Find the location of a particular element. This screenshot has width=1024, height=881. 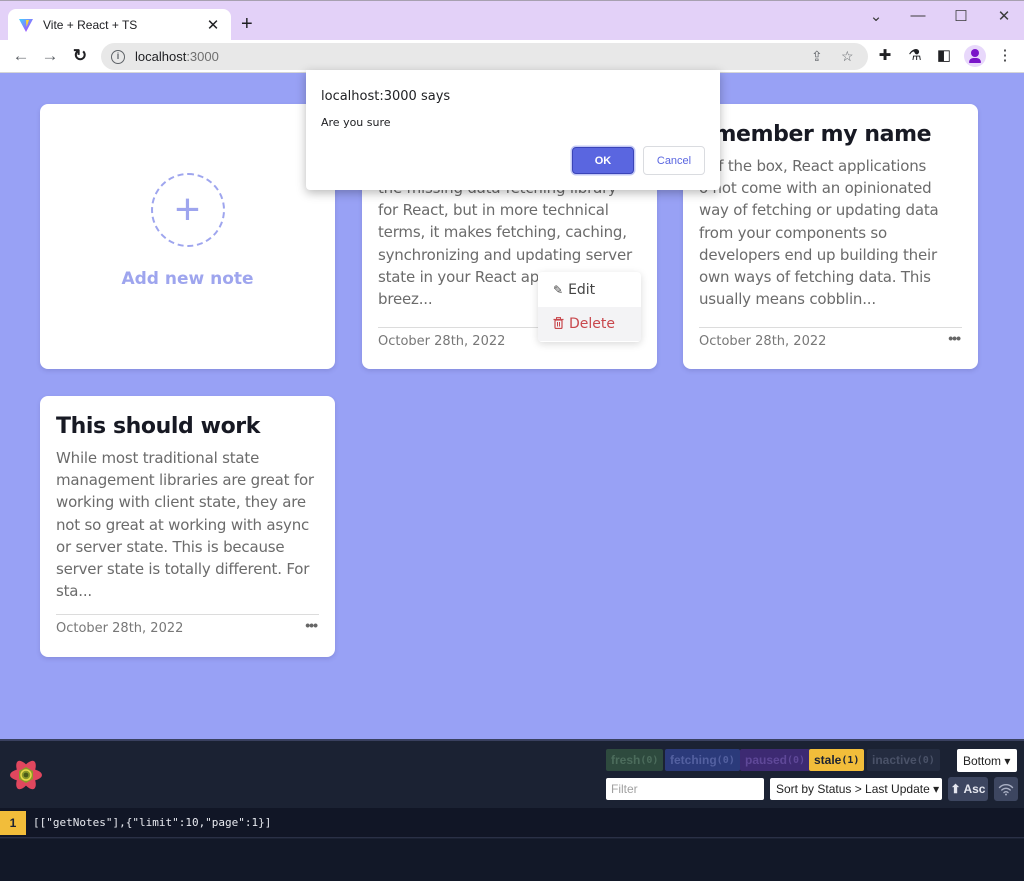

cancel-button: Cancel is located at coordinates (674, 160).